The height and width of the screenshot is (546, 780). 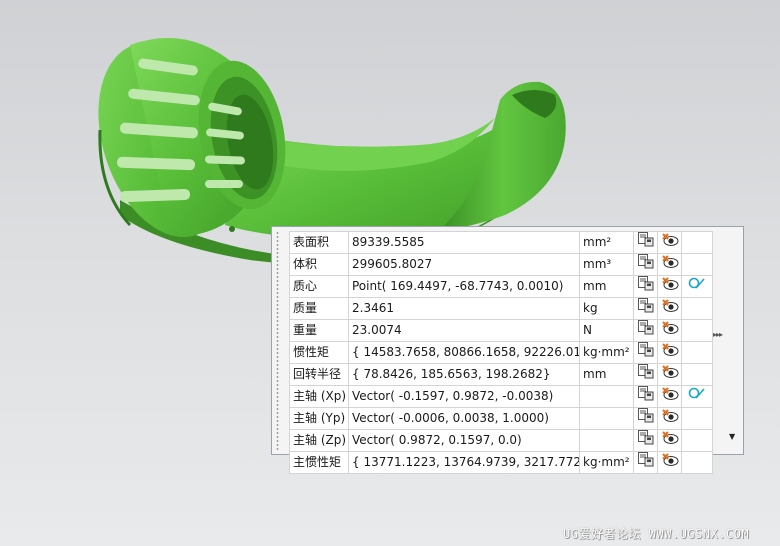 What do you see at coordinates (319, 330) in the screenshot?
I see `result-label: 重量` at bounding box center [319, 330].